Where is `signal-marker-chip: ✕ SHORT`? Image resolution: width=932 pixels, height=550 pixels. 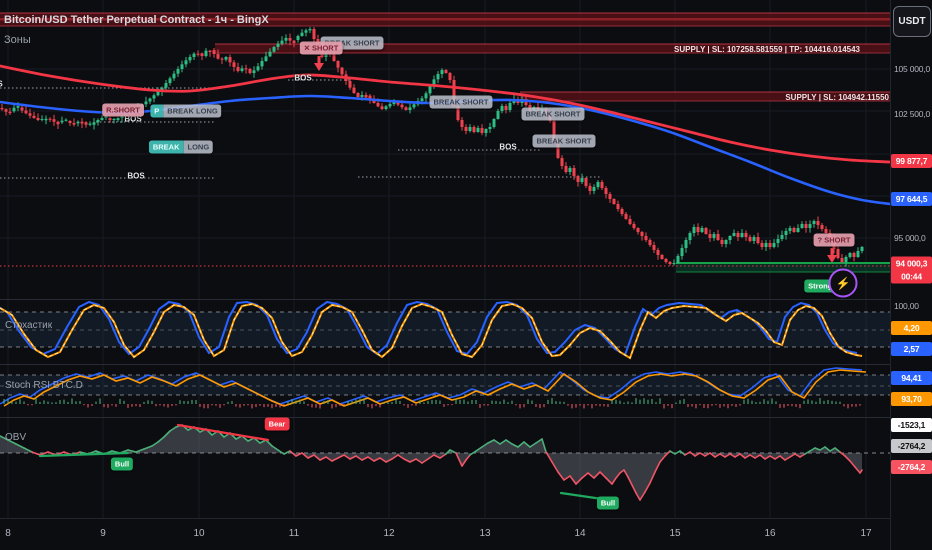
signal-marker-chip: ✕ SHORT is located at coordinates (321, 48).